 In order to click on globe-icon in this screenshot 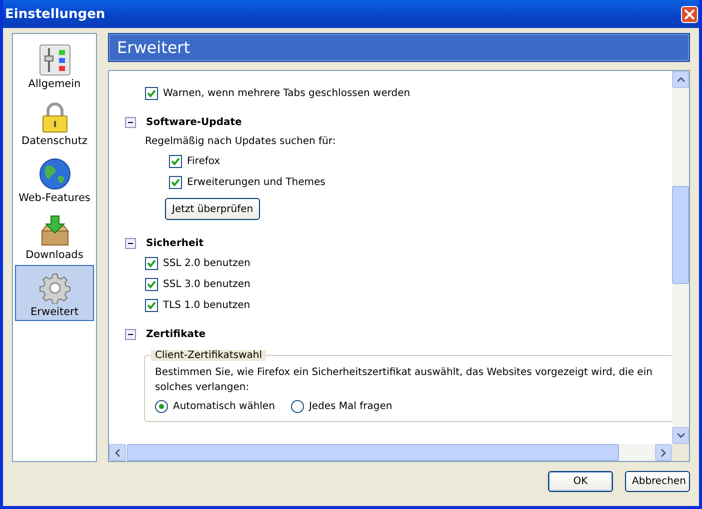, I will do `click(54, 174)`.